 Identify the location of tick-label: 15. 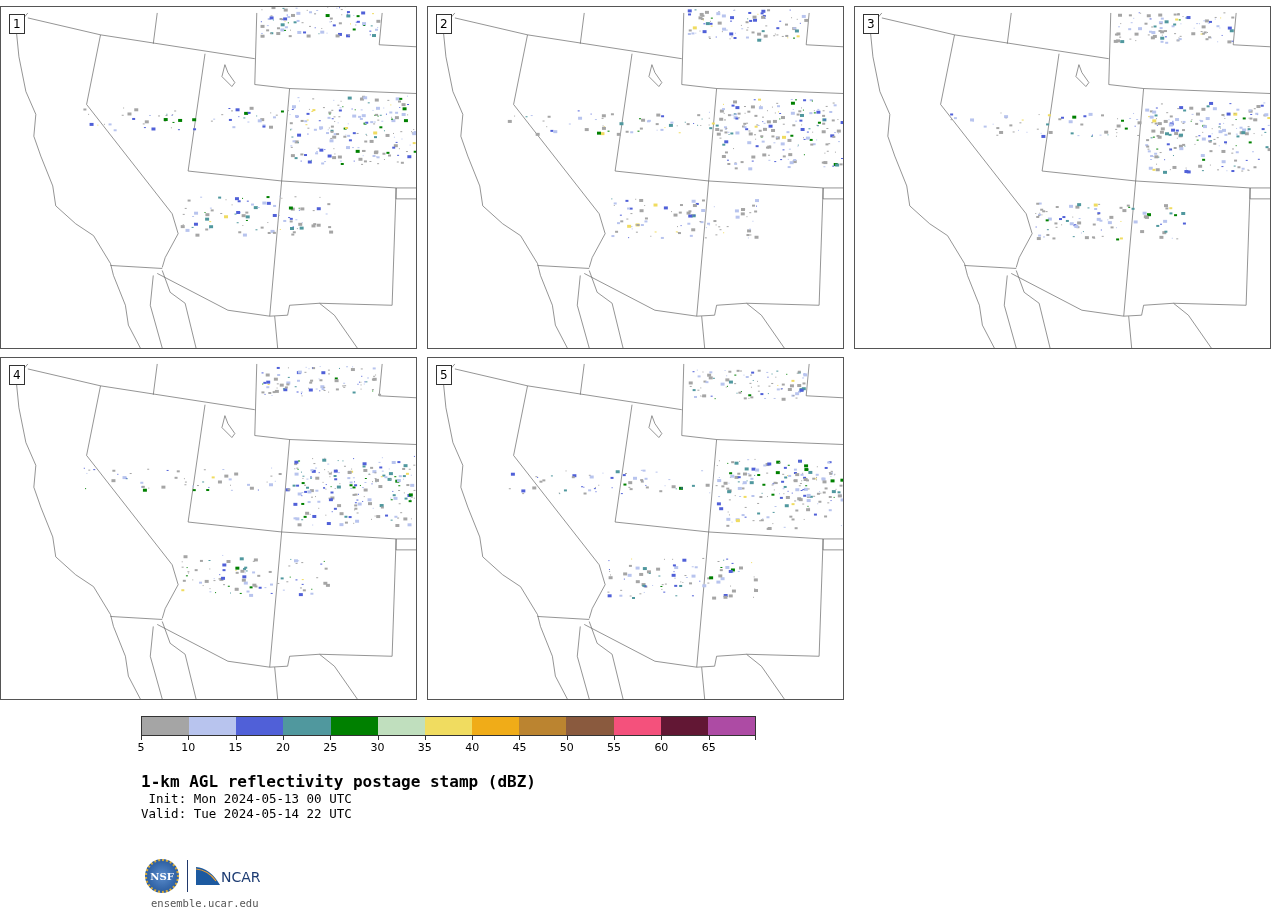
(235, 747).